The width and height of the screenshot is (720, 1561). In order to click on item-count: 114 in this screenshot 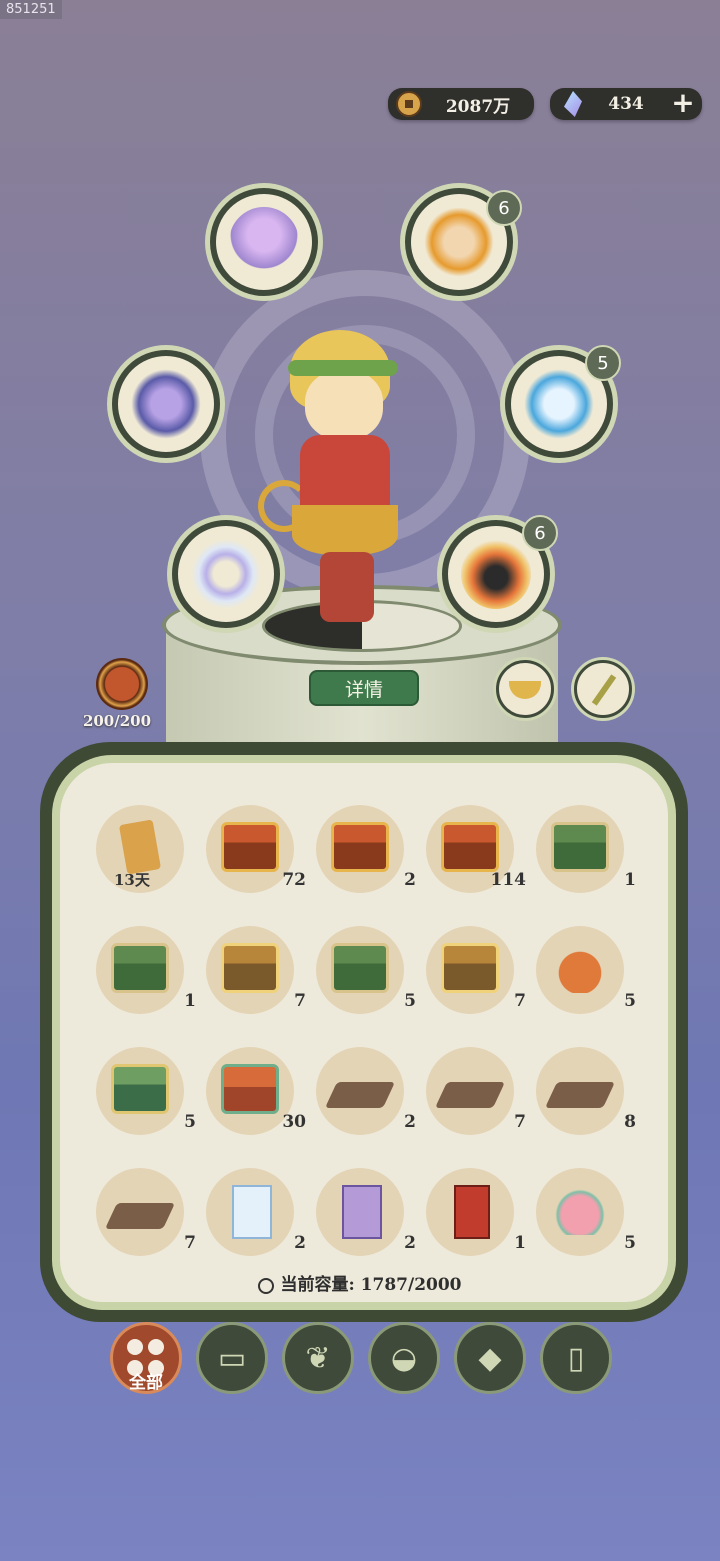, I will do `click(508, 880)`.